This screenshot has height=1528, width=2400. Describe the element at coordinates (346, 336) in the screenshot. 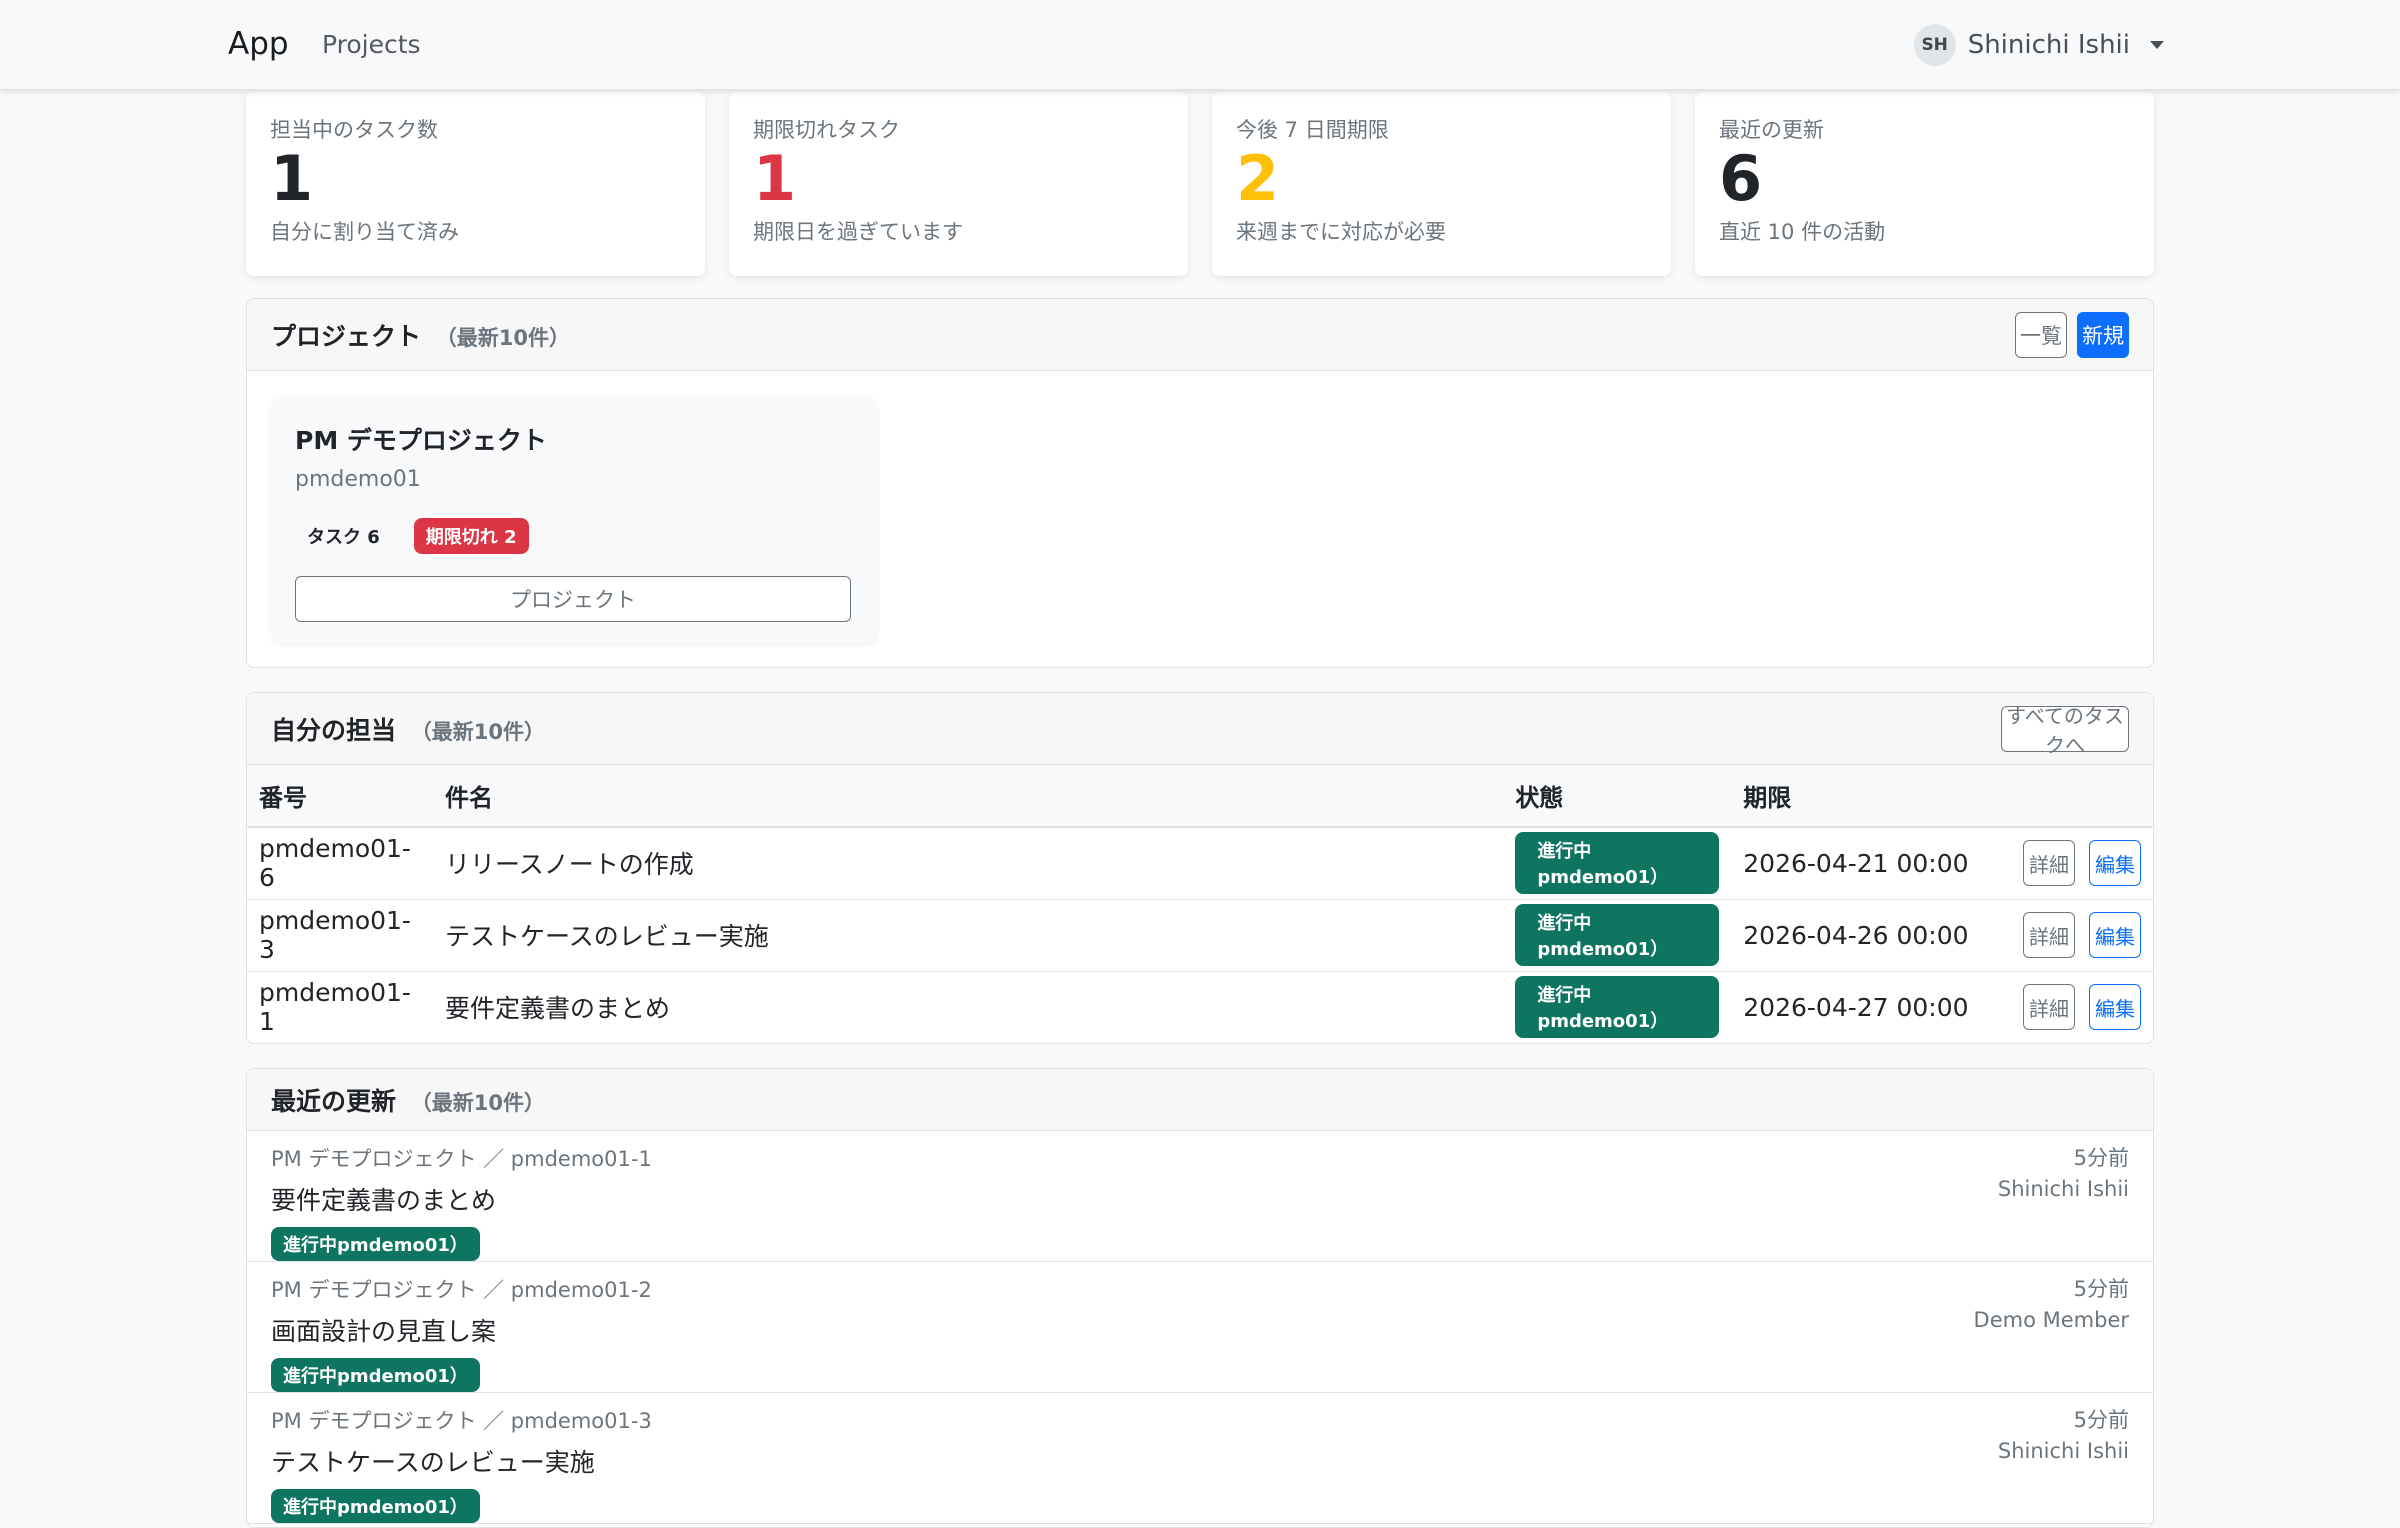

I see `projects-title-text: プロジェクト` at that location.